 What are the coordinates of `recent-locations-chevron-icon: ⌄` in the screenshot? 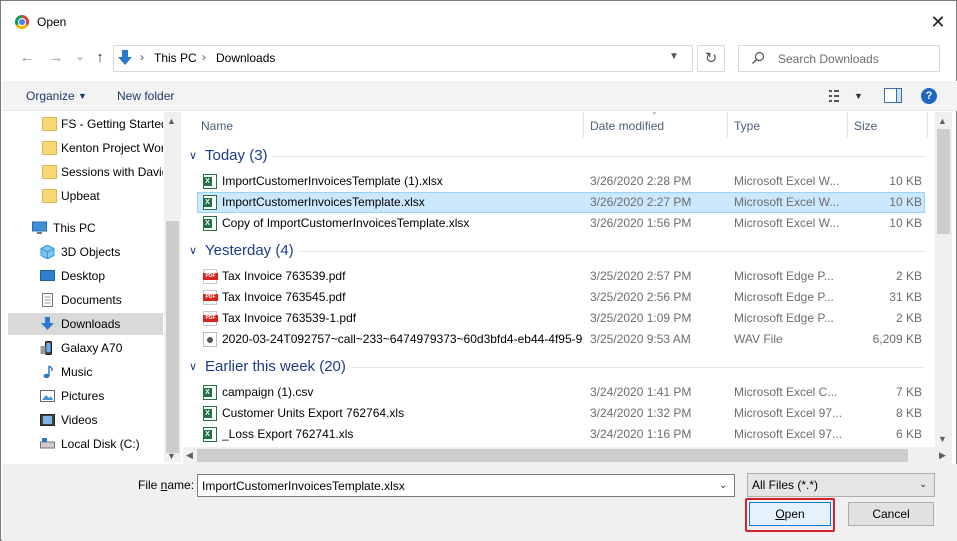 It's located at (80, 56).